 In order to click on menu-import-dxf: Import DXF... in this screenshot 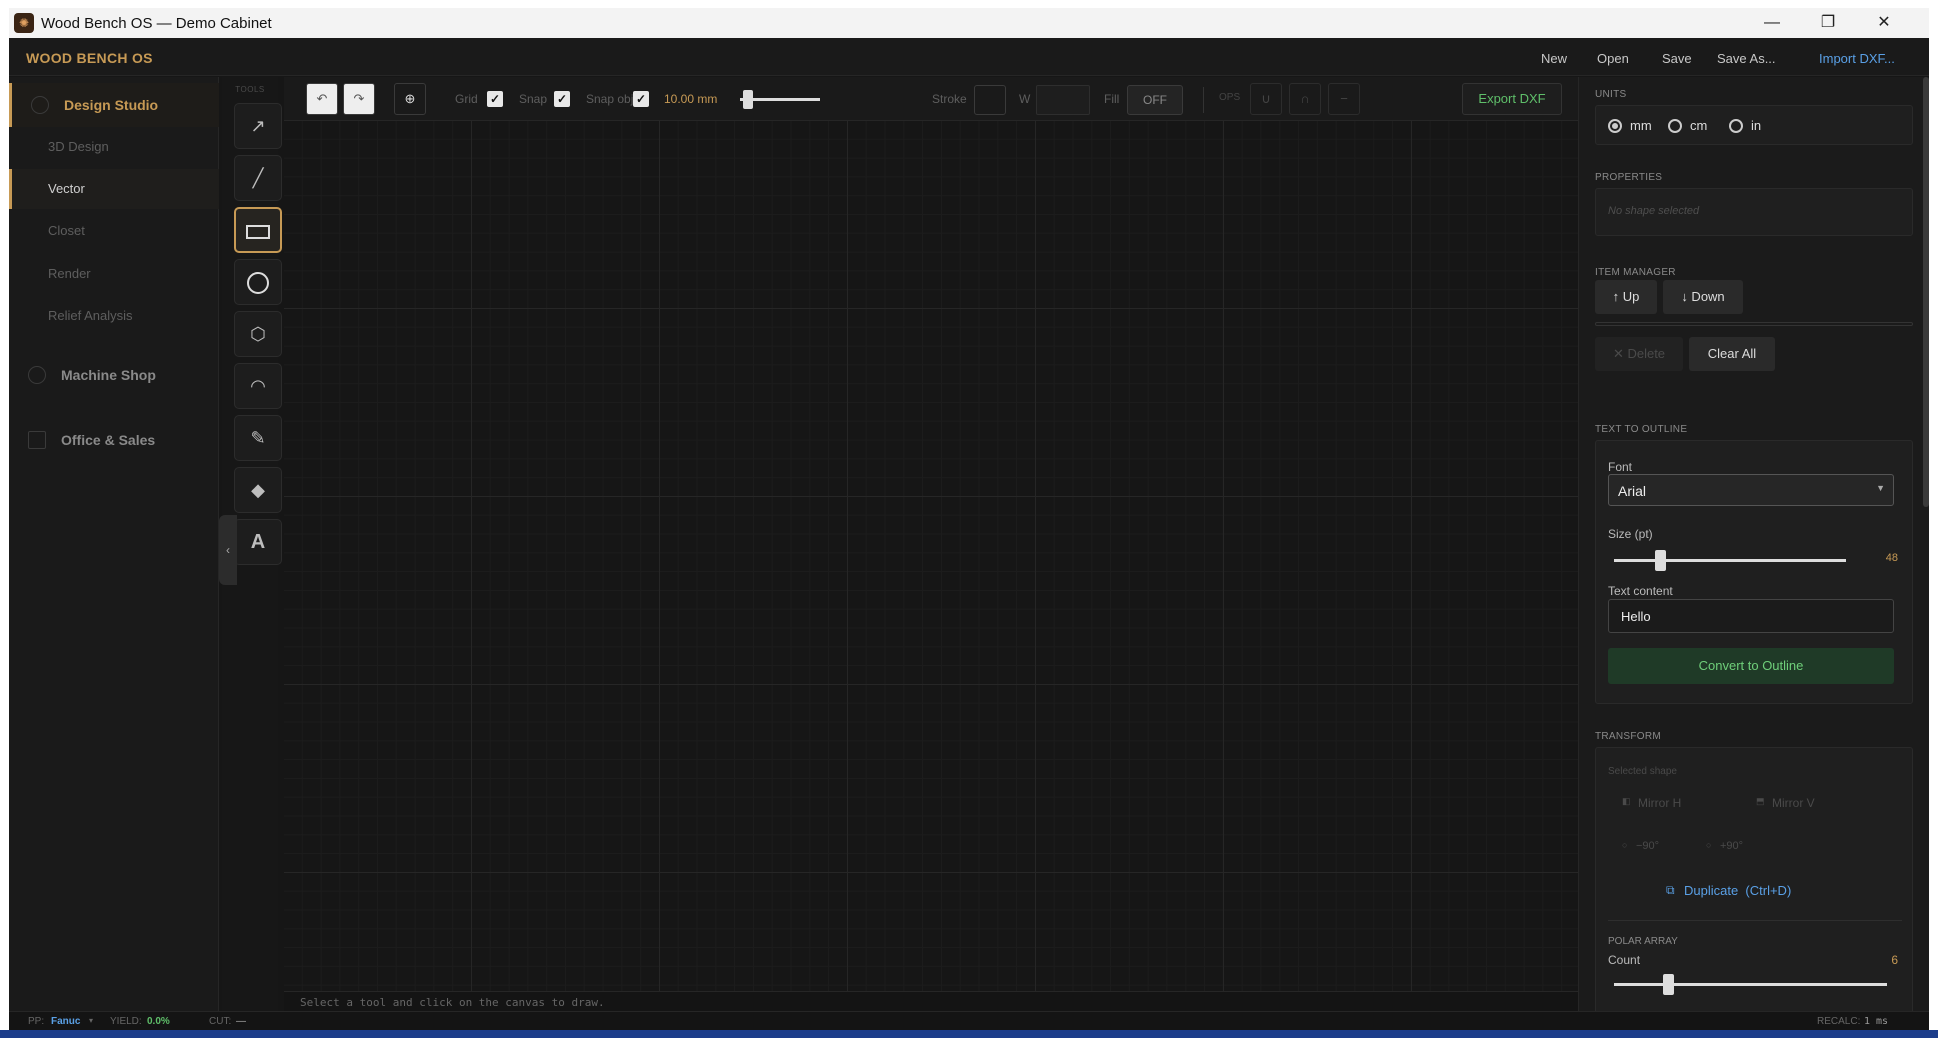, I will do `click(1857, 58)`.